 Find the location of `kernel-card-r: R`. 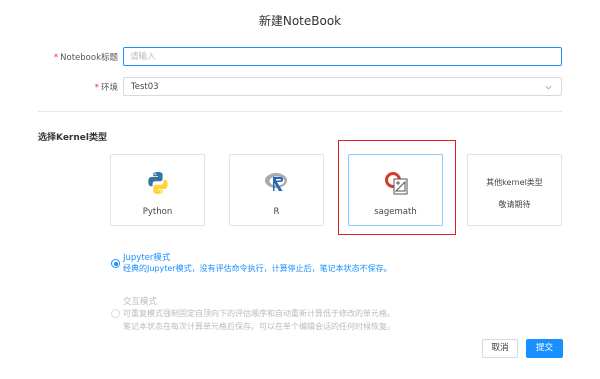

kernel-card-r: R is located at coordinates (276, 190).